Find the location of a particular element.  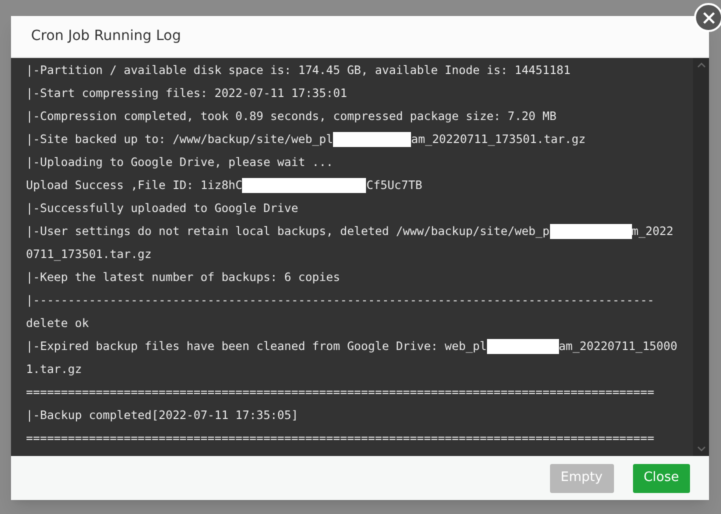

log-line: m_2022 is located at coordinates (653, 231).